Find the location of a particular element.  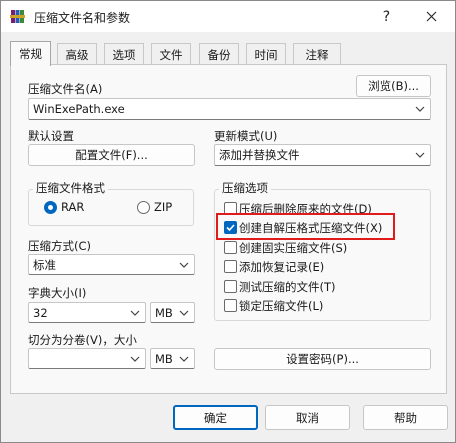

tab-general: 常规 is located at coordinates (30, 53).